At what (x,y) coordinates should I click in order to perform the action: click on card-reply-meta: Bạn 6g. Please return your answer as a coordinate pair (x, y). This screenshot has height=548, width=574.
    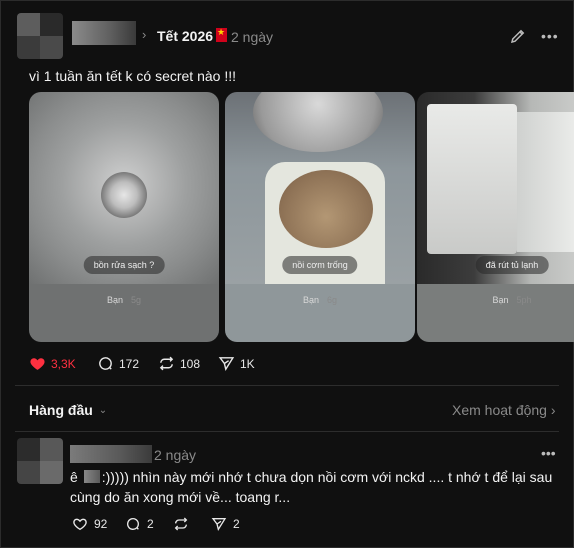
    Looking at the image, I should click on (320, 300).